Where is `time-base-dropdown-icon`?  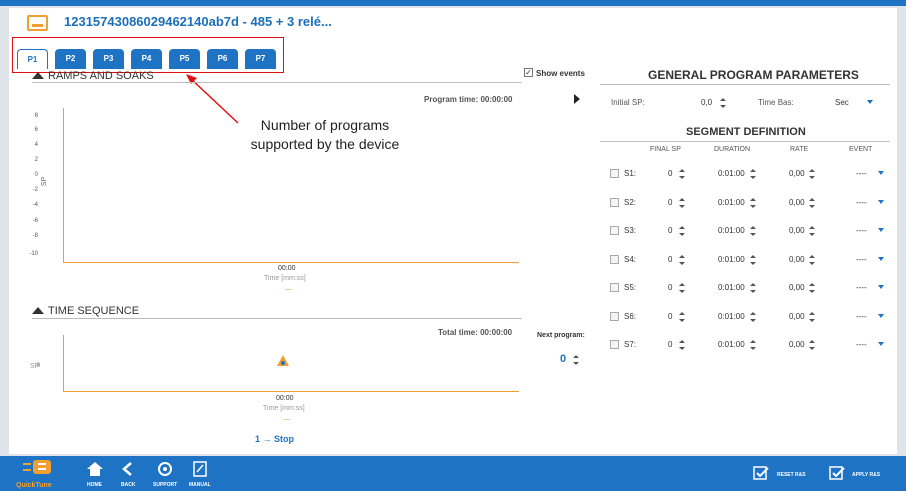
time-base-dropdown-icon is located at coordinates (870, 102).